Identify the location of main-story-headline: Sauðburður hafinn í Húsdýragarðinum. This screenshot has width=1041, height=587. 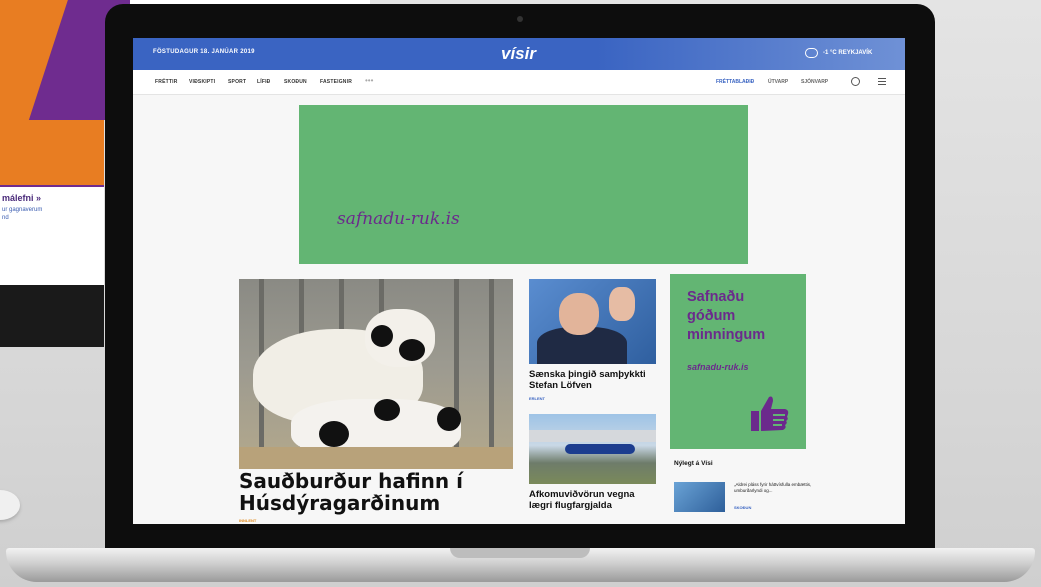
(376, 492).